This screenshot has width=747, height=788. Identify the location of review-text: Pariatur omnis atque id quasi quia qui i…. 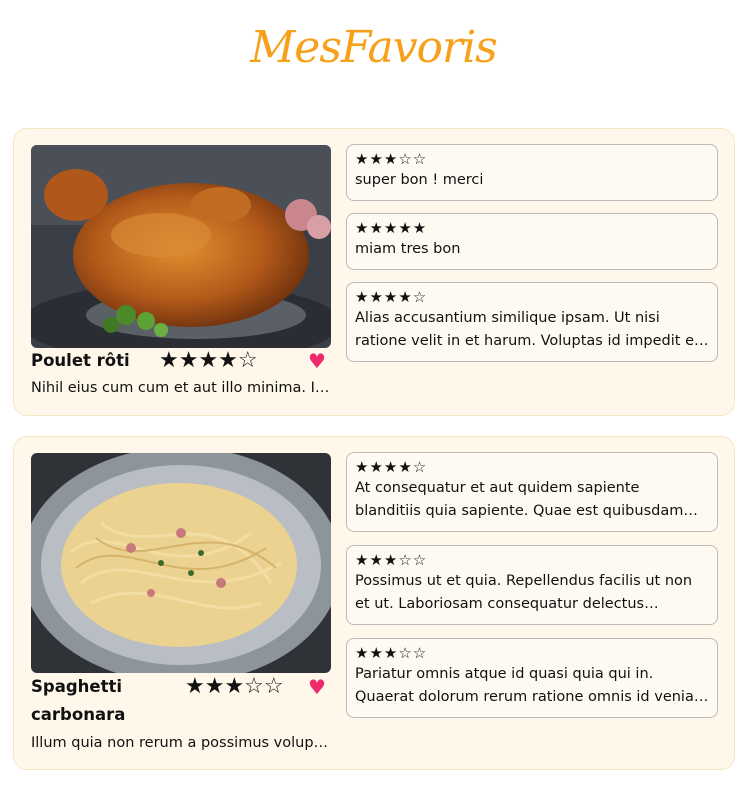
(531, 685).